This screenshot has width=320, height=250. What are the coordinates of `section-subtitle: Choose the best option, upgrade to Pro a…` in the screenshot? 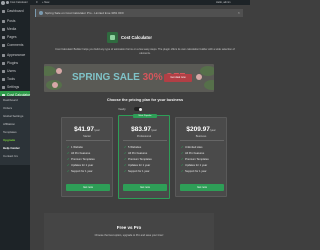 It's located at (129, 235).